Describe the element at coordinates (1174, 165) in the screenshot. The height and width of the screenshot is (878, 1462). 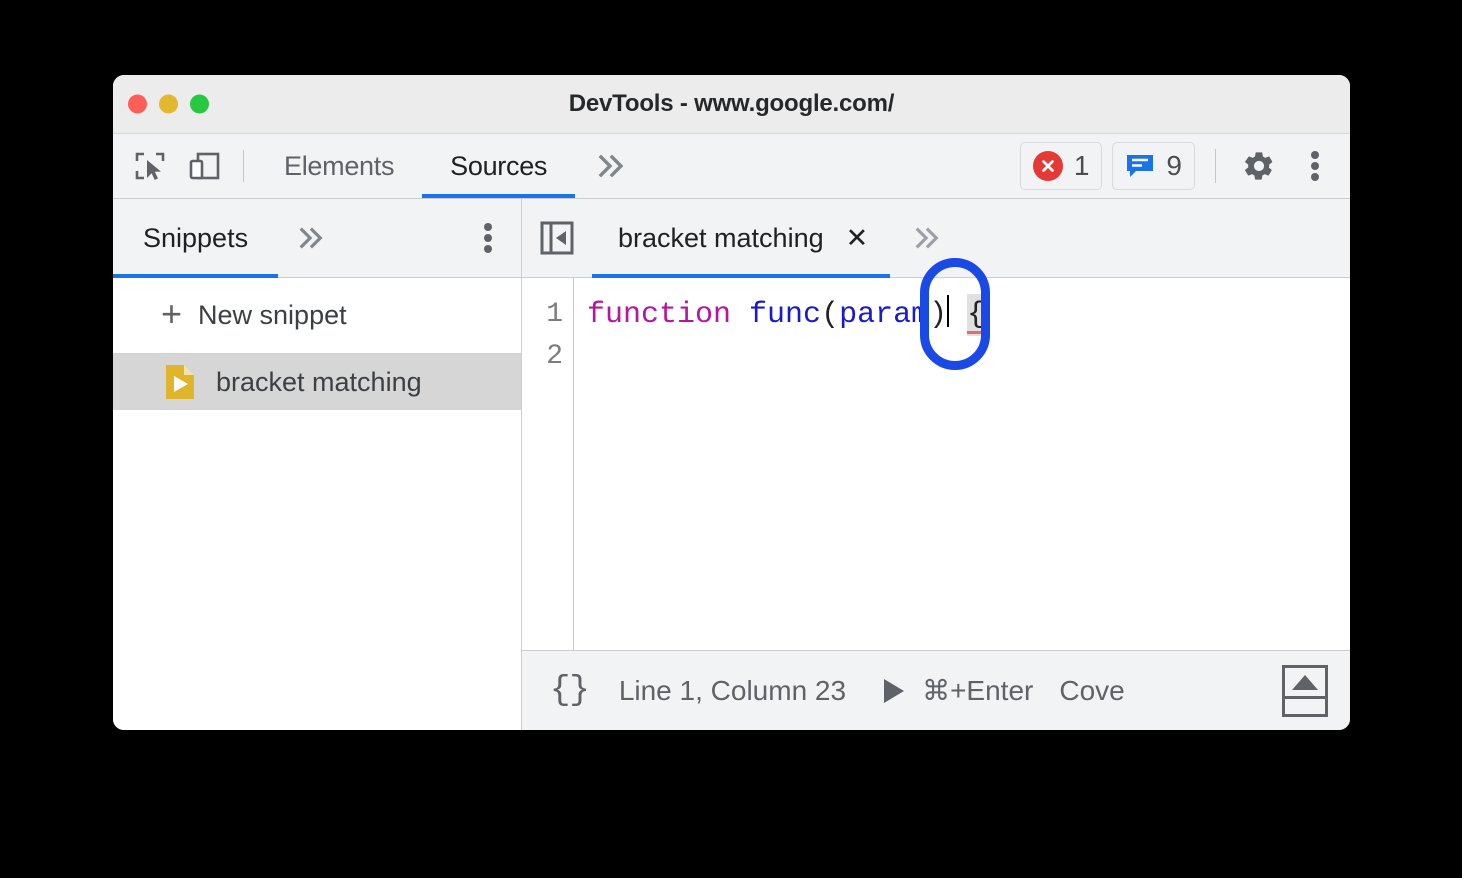
I see `message-count: 9` at that location.